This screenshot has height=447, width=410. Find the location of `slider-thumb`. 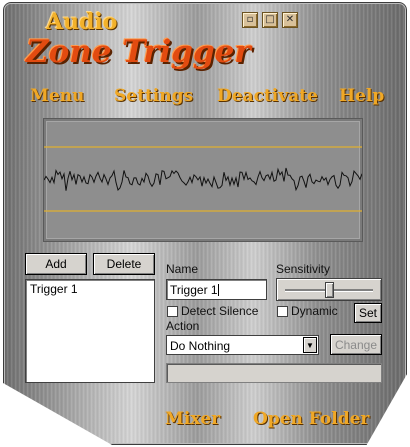

slider-thumb is located at coordinates (329, 290).